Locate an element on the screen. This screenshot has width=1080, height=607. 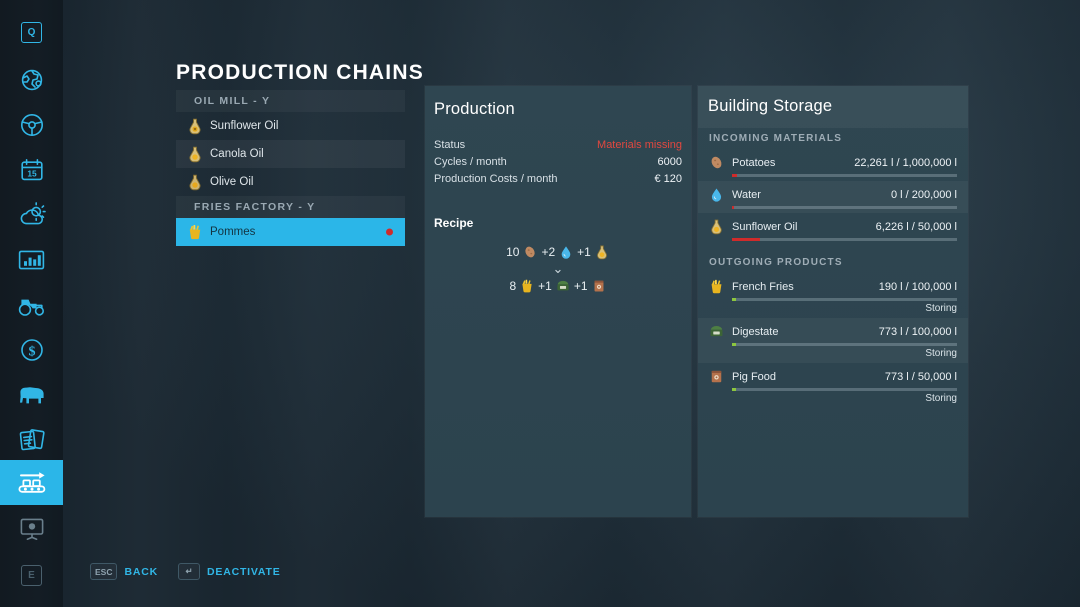
tractor-icon is located at coordinates (31, 307).